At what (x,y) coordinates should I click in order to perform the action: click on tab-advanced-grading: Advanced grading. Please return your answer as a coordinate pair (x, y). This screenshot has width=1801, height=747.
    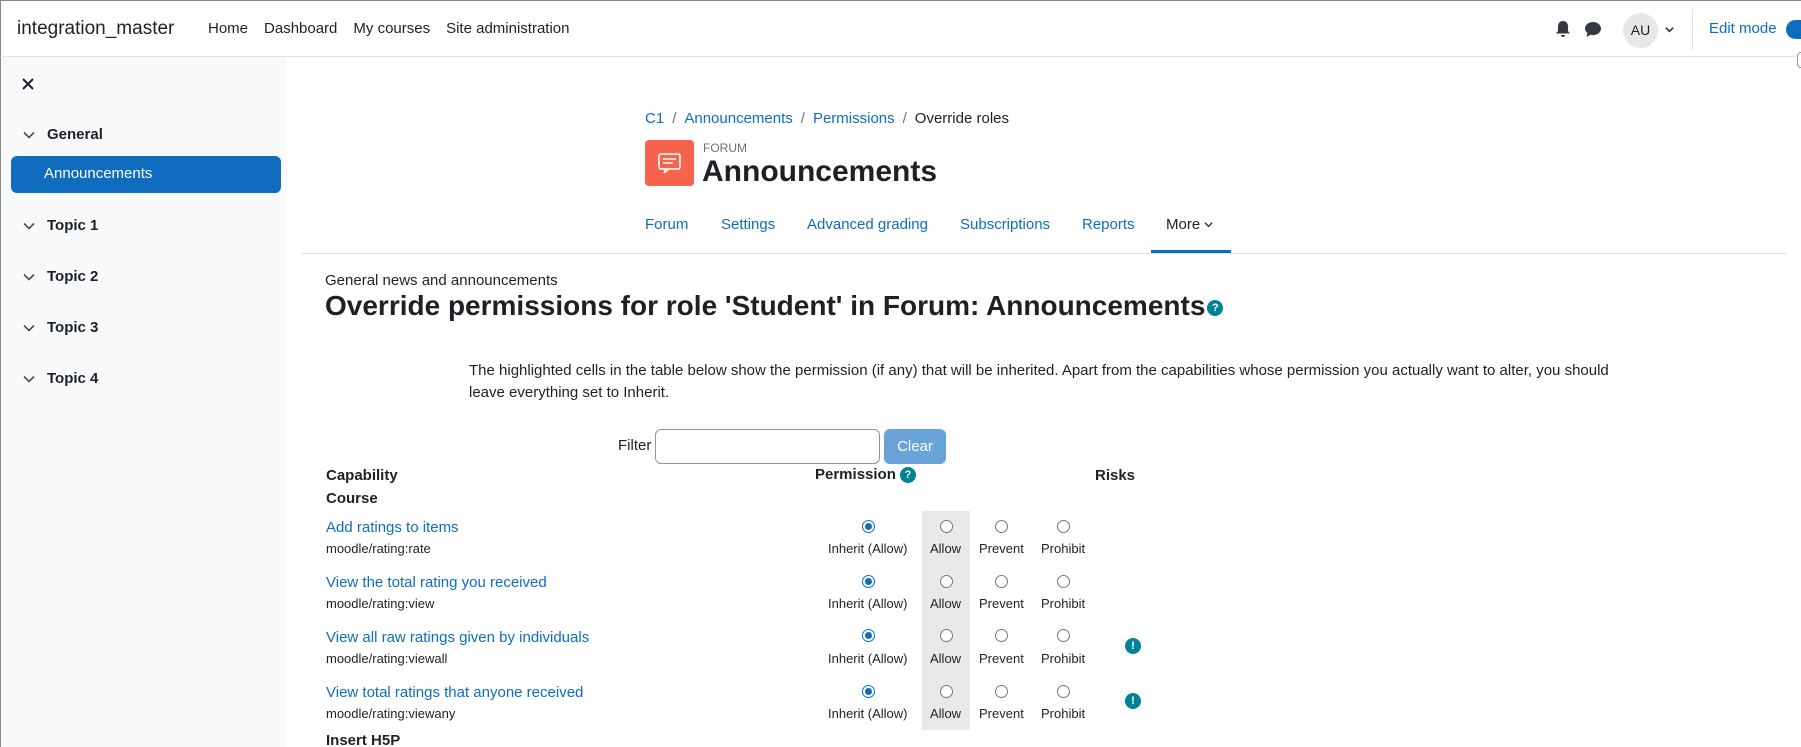
    Looking at the image, I should click on (867, 224).